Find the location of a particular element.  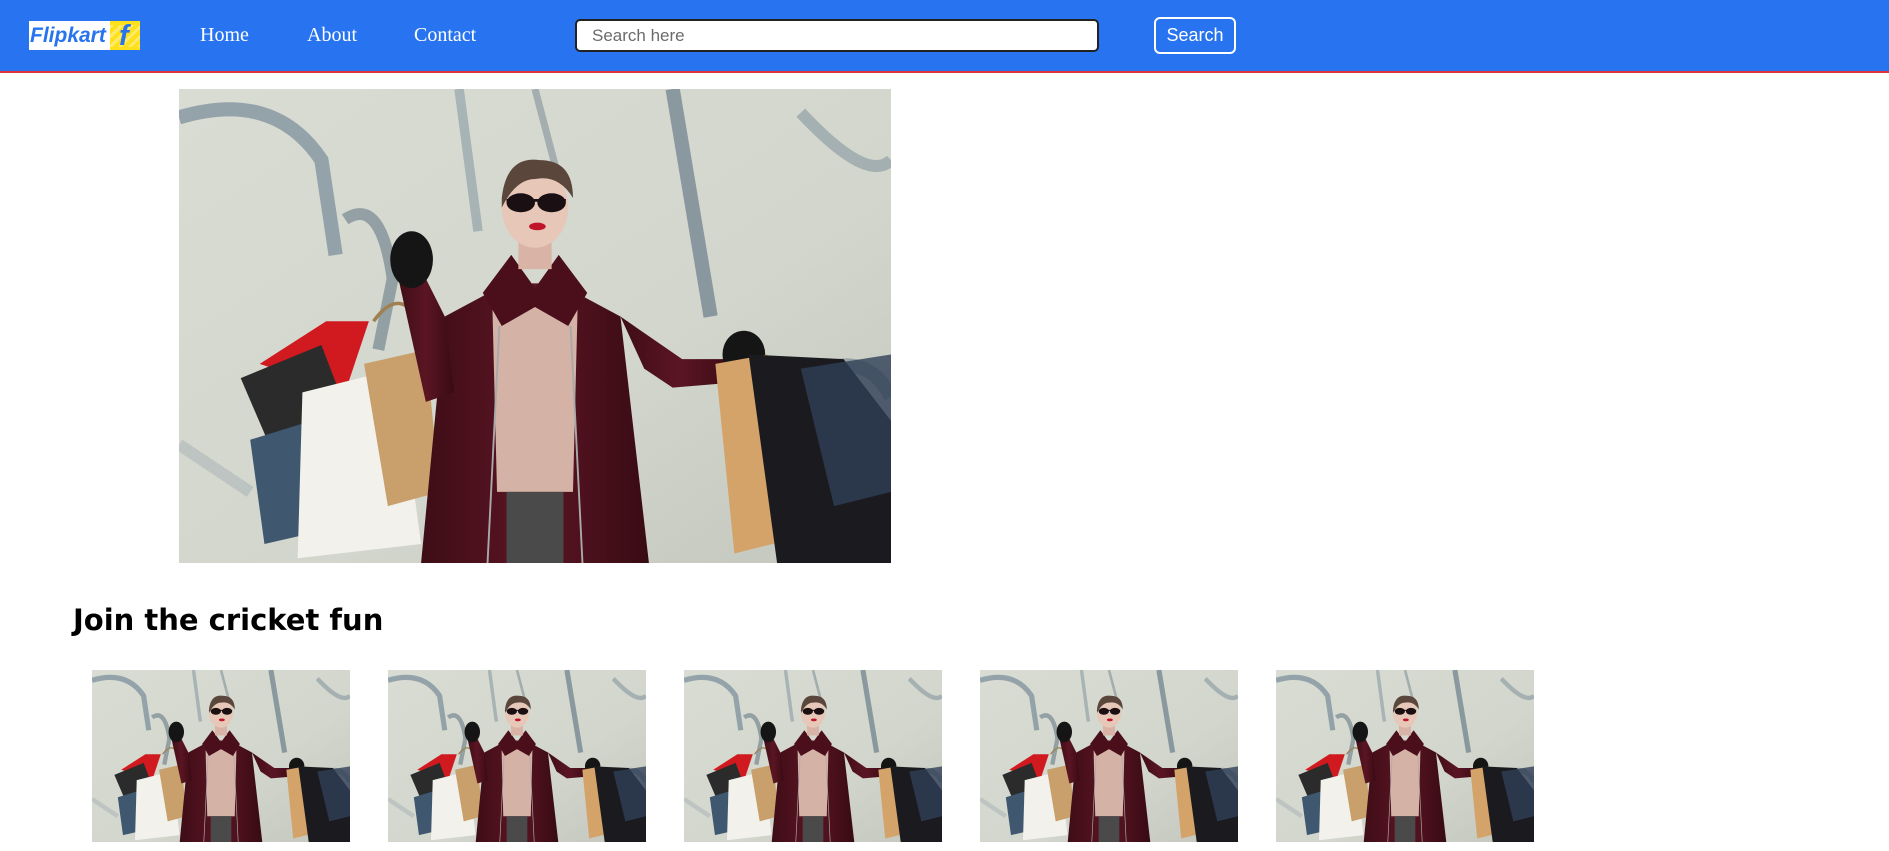

flipkart-logo: Flipkart f is located at coordinates (84, 35).